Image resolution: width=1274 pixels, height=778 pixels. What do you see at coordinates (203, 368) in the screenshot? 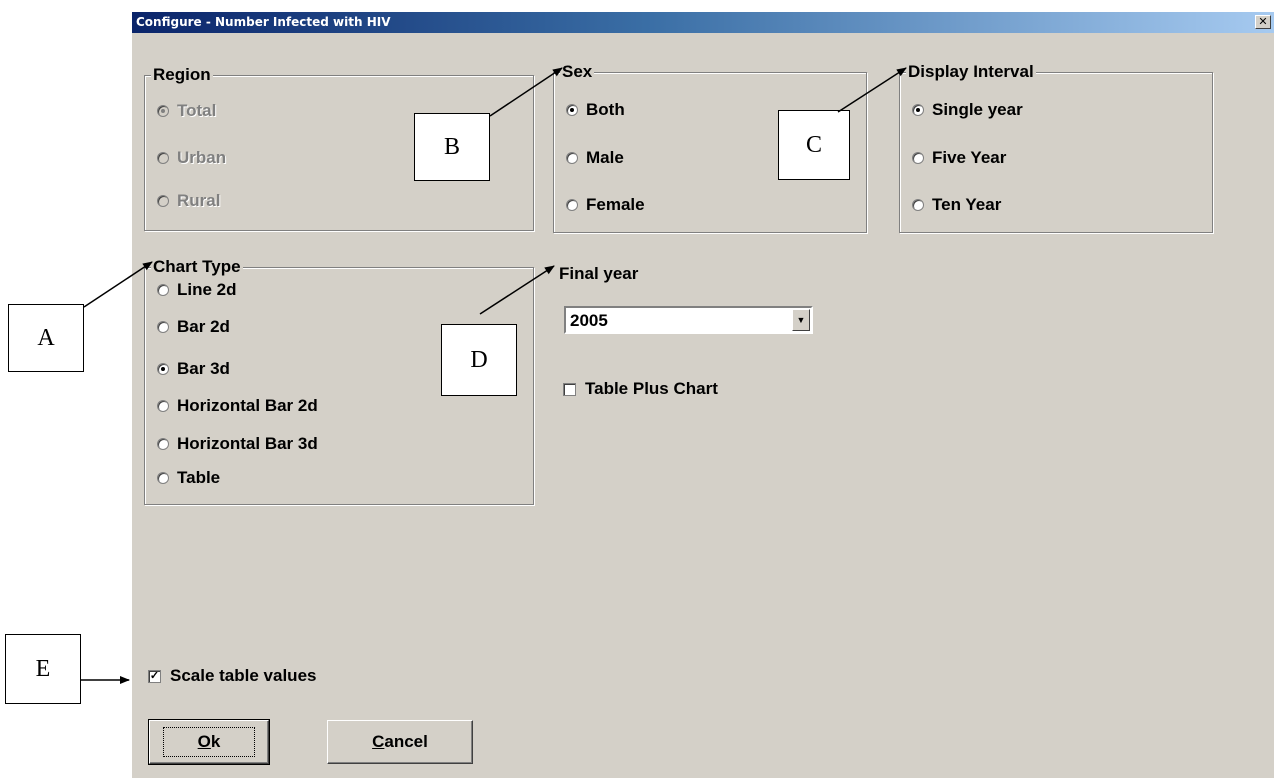
I see `radio-label: Bar 3d` at bounding box center [203, 368].